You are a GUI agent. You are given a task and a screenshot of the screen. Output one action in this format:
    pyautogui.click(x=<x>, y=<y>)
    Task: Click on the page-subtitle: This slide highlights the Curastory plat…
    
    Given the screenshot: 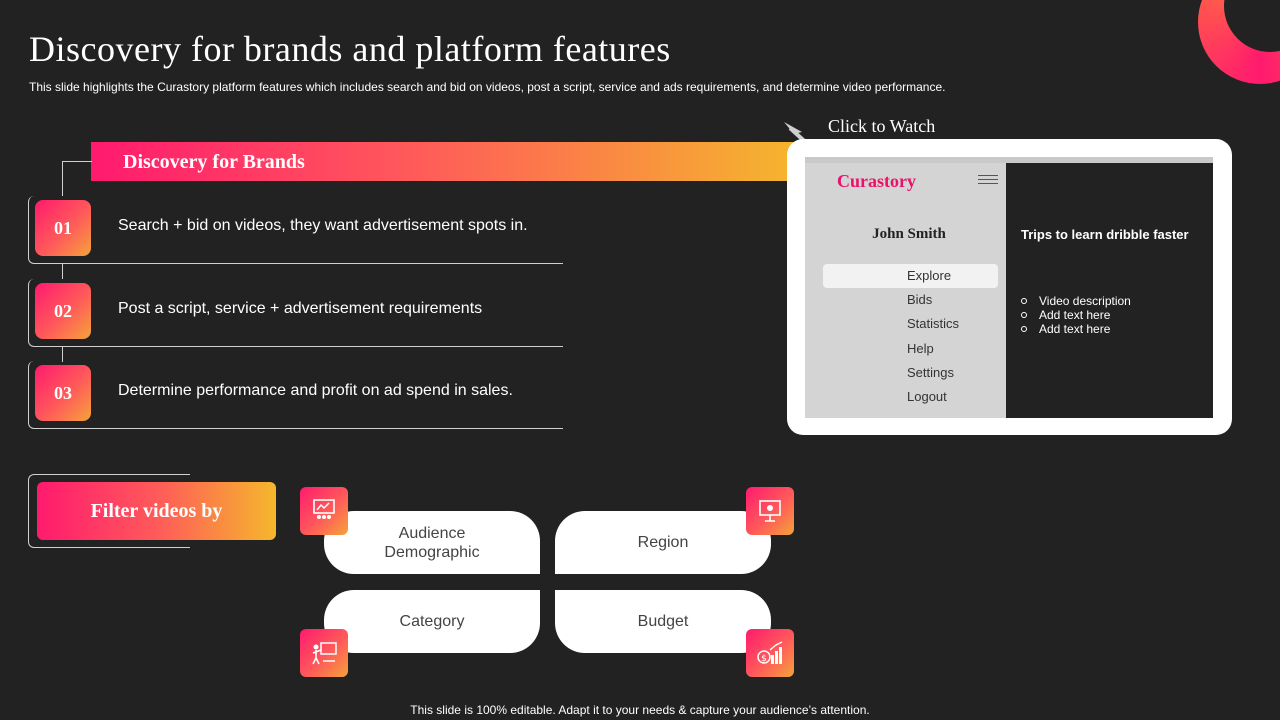 What is the action you would take?
    pyautogui.click(x=487, y=87)
    